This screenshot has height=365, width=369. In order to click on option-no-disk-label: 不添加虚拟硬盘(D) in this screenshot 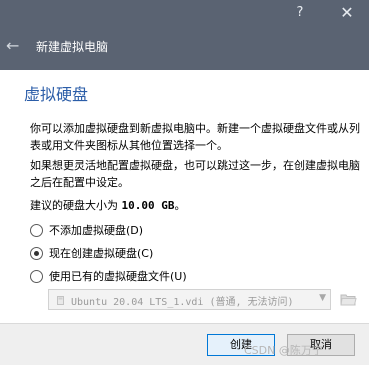, I will do `click(96, 230)`.